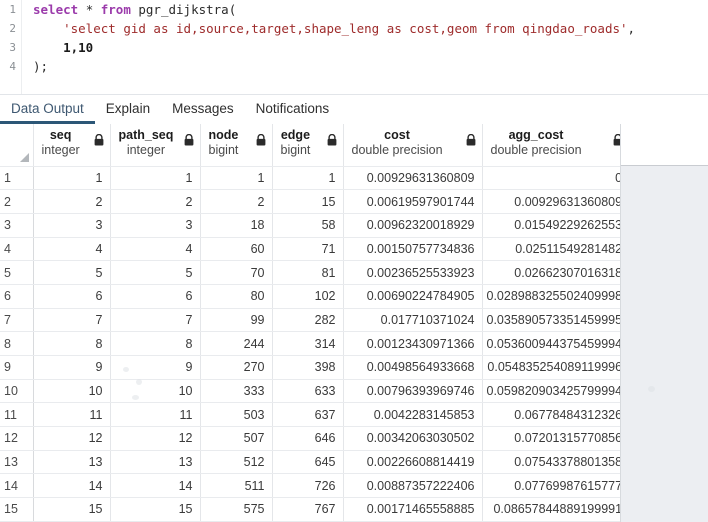 The width and height of the screenshot is (708, 522). What do you see at coordinates (203, 109) in the screenshot?
I see `tab-messages: Messages` at bounding box center [203, 109].